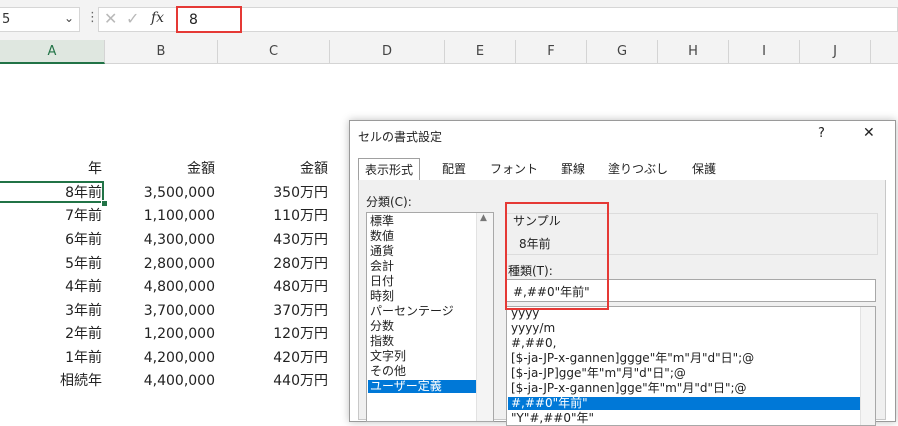 The image size is (898, 426). I want to click on column-header-d: D, so click(387, 52).